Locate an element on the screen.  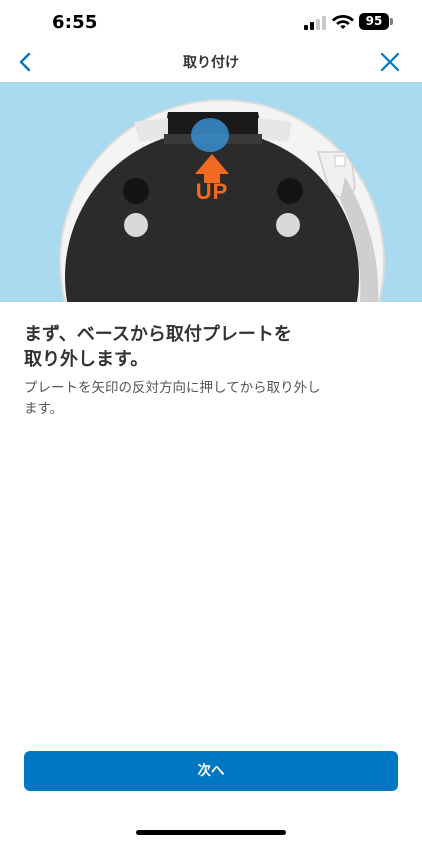
nav-bar: 取り付け is located at coordinates (211, 63).